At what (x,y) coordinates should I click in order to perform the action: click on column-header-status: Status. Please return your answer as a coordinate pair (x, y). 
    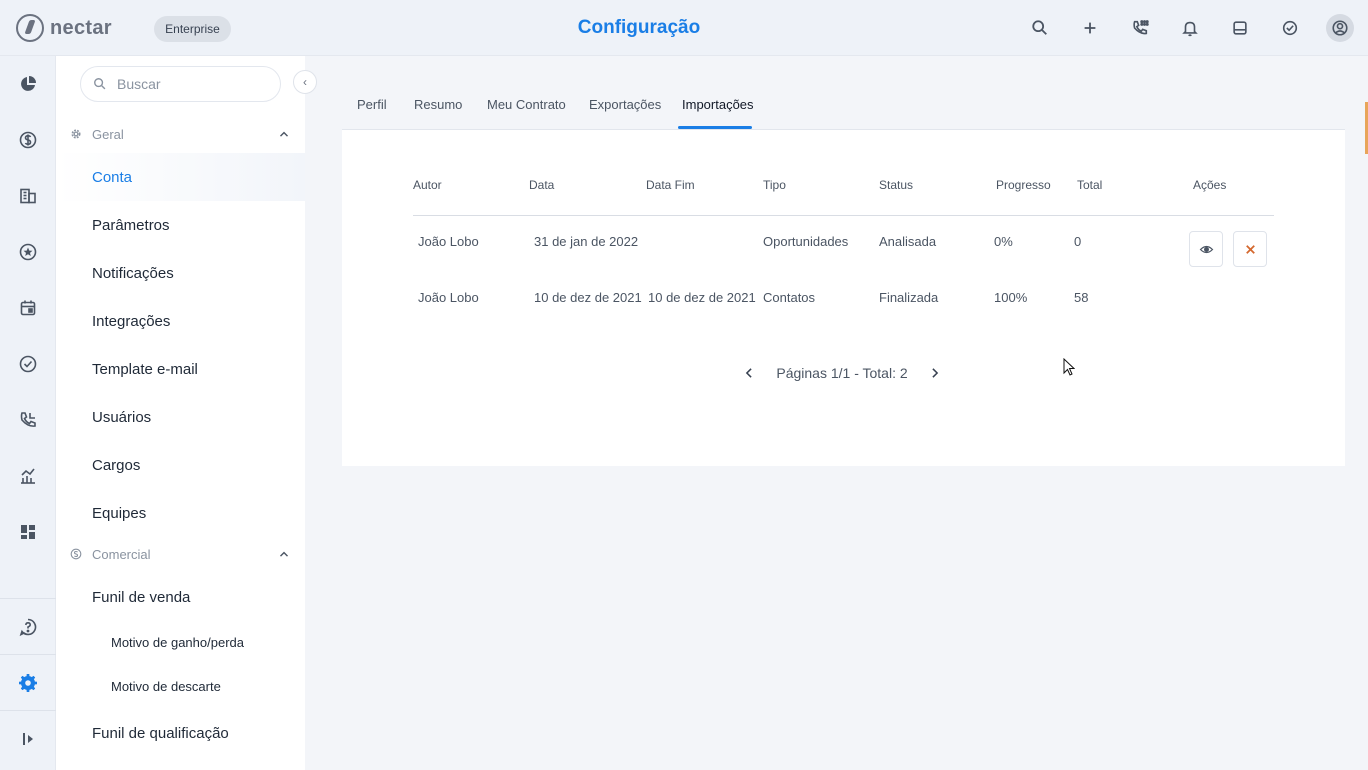
    Looking at the image, I should click on (896, 185).